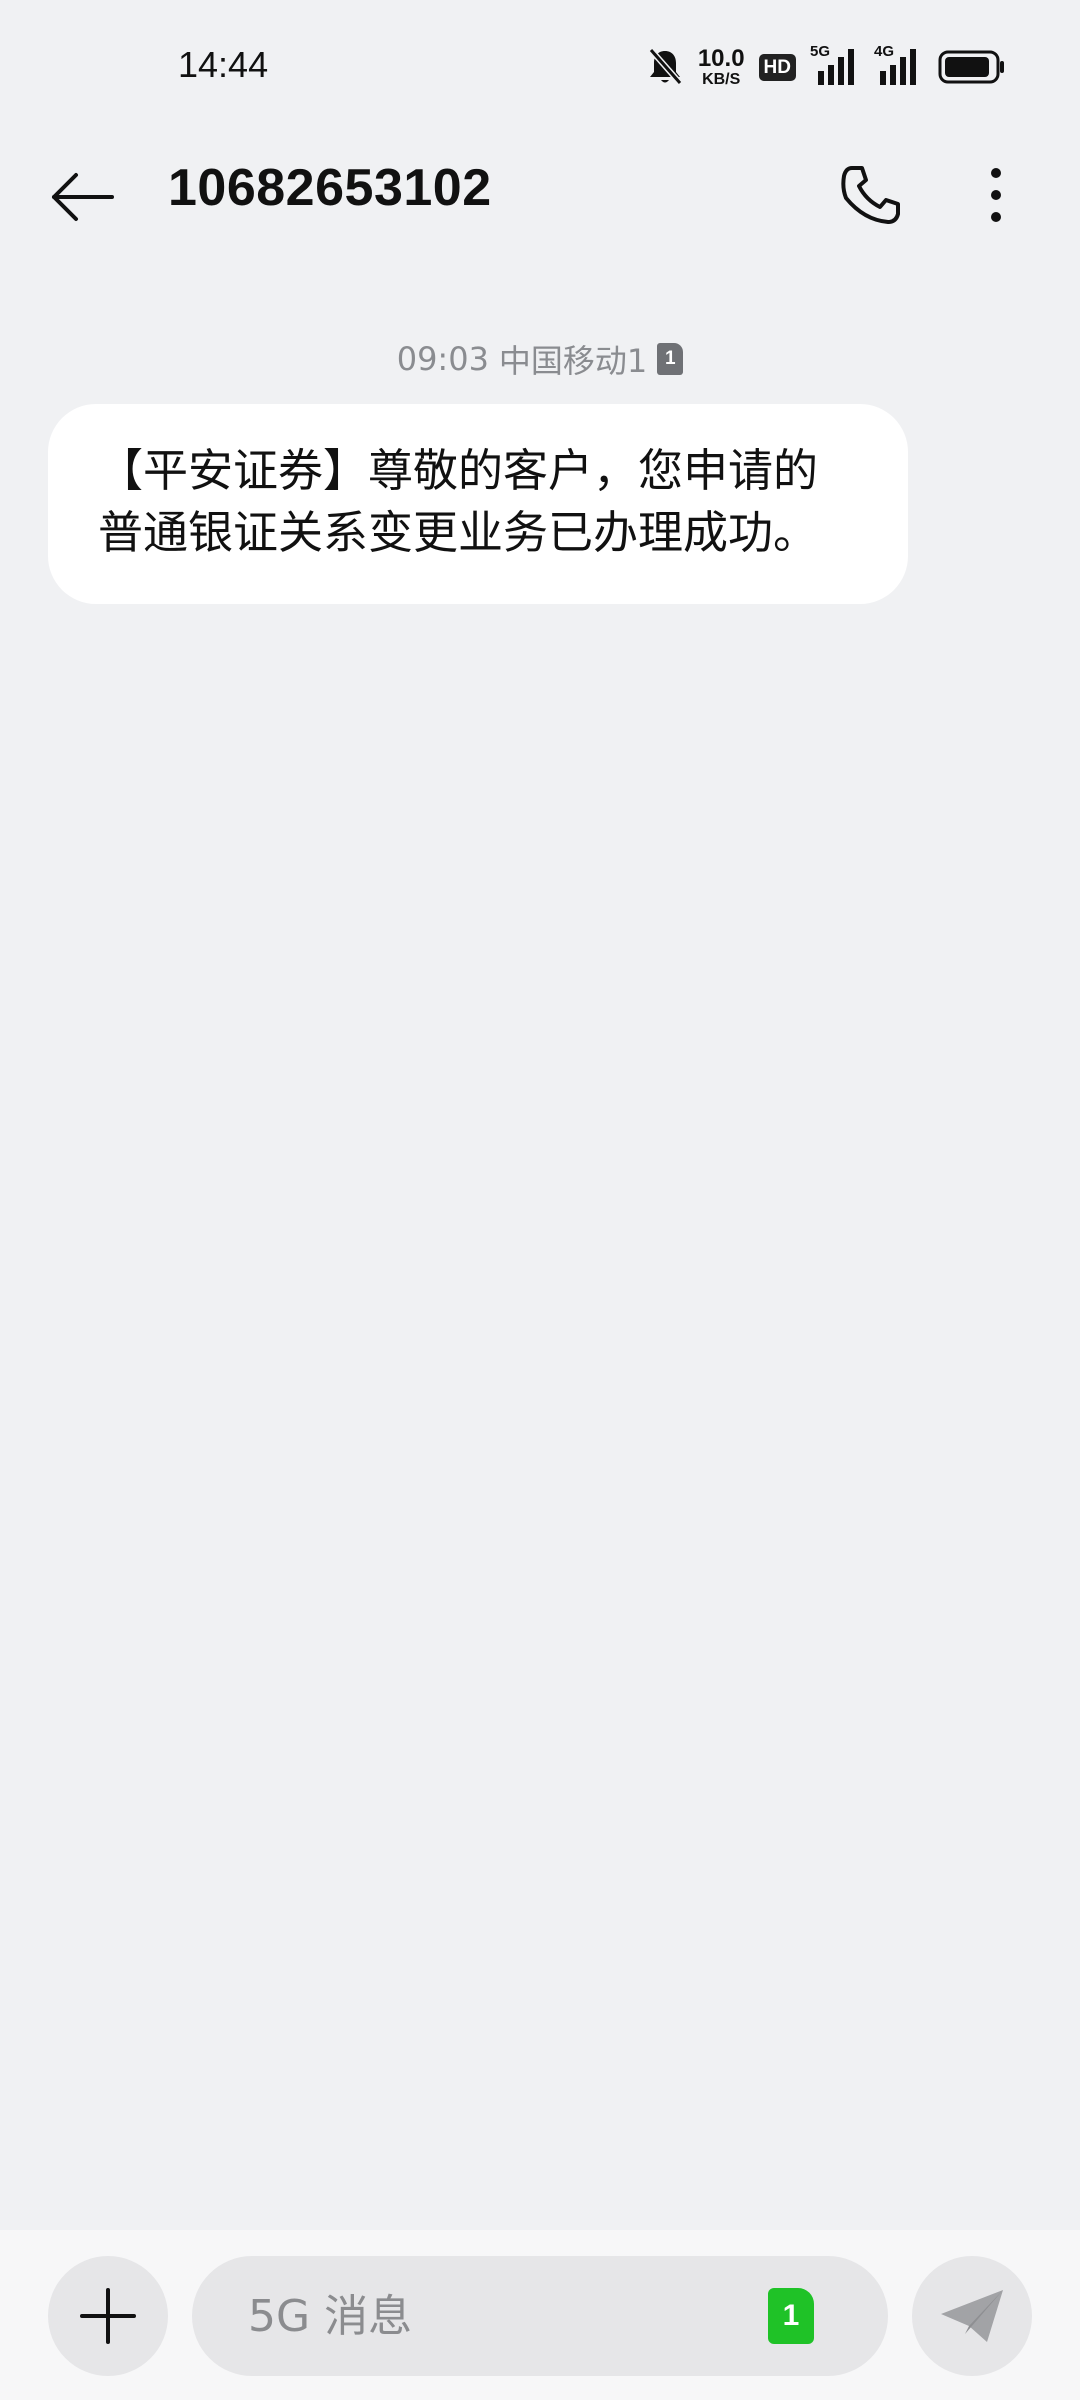  What do you see at coordinates (670, 359) in the screenshot?
I see `sim-card-icon: 1` at bounding box center [670, 359].